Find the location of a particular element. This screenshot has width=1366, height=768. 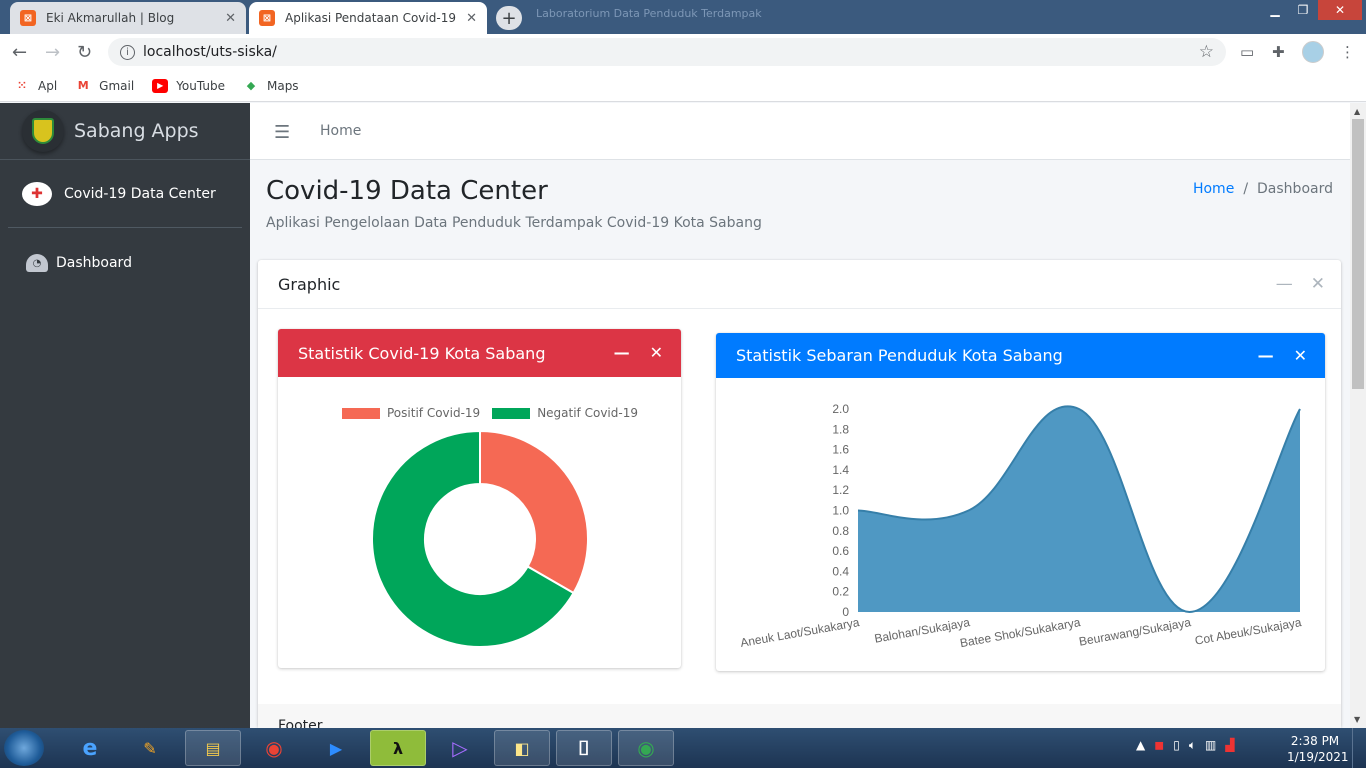

bookmark-label: YouTube is located at coordinates (200, 85).